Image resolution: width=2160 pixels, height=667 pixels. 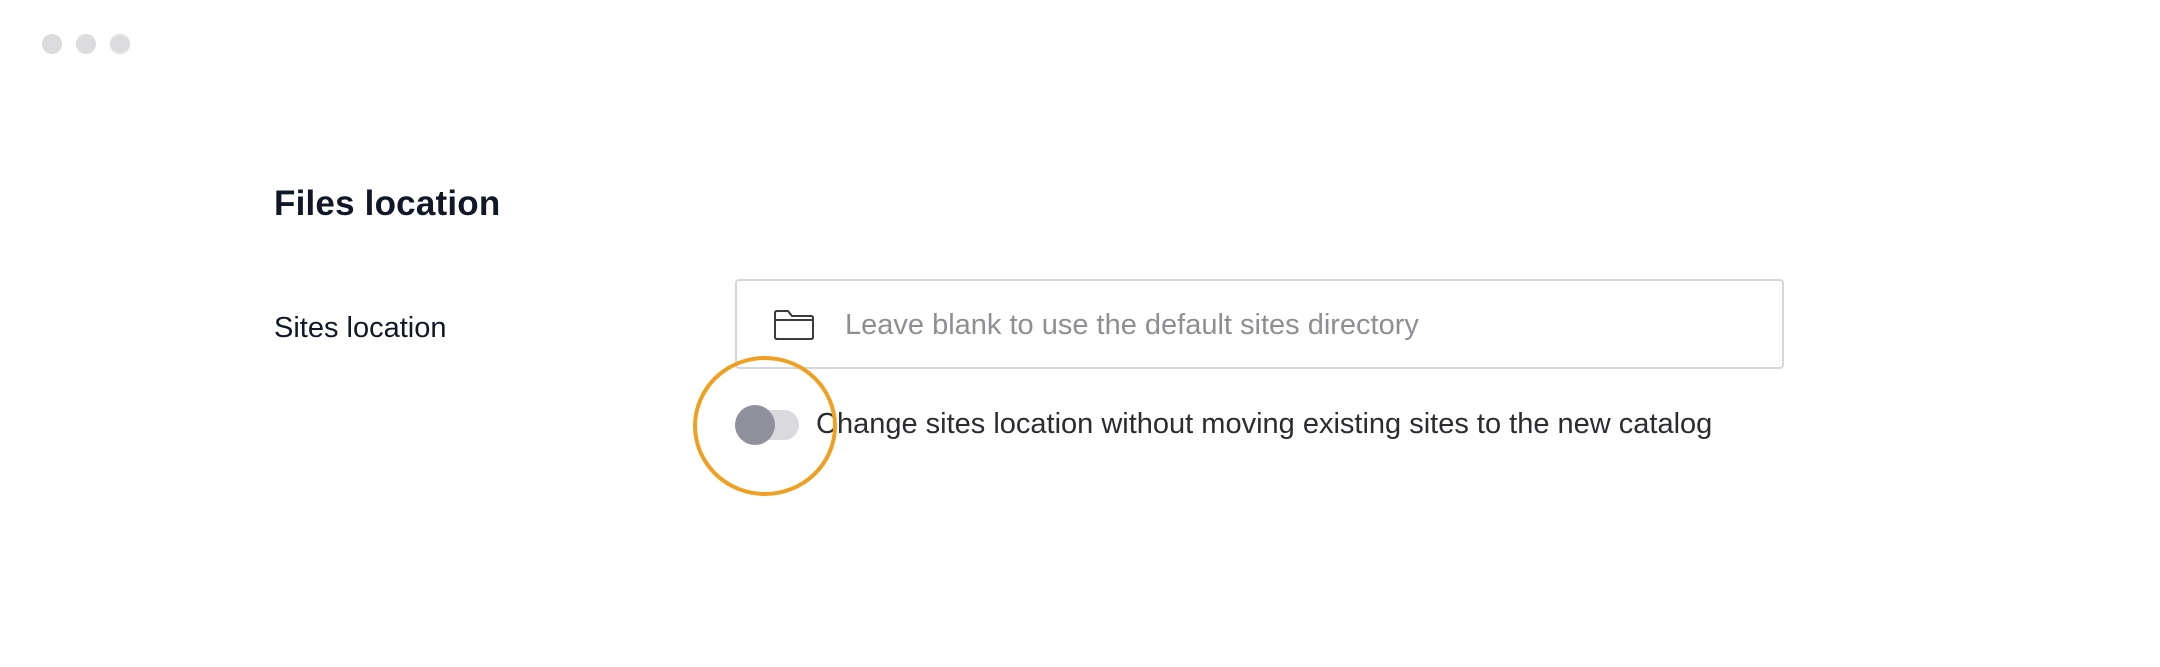 I want to click on window-zoom-dot, so click(x=120, y=44).